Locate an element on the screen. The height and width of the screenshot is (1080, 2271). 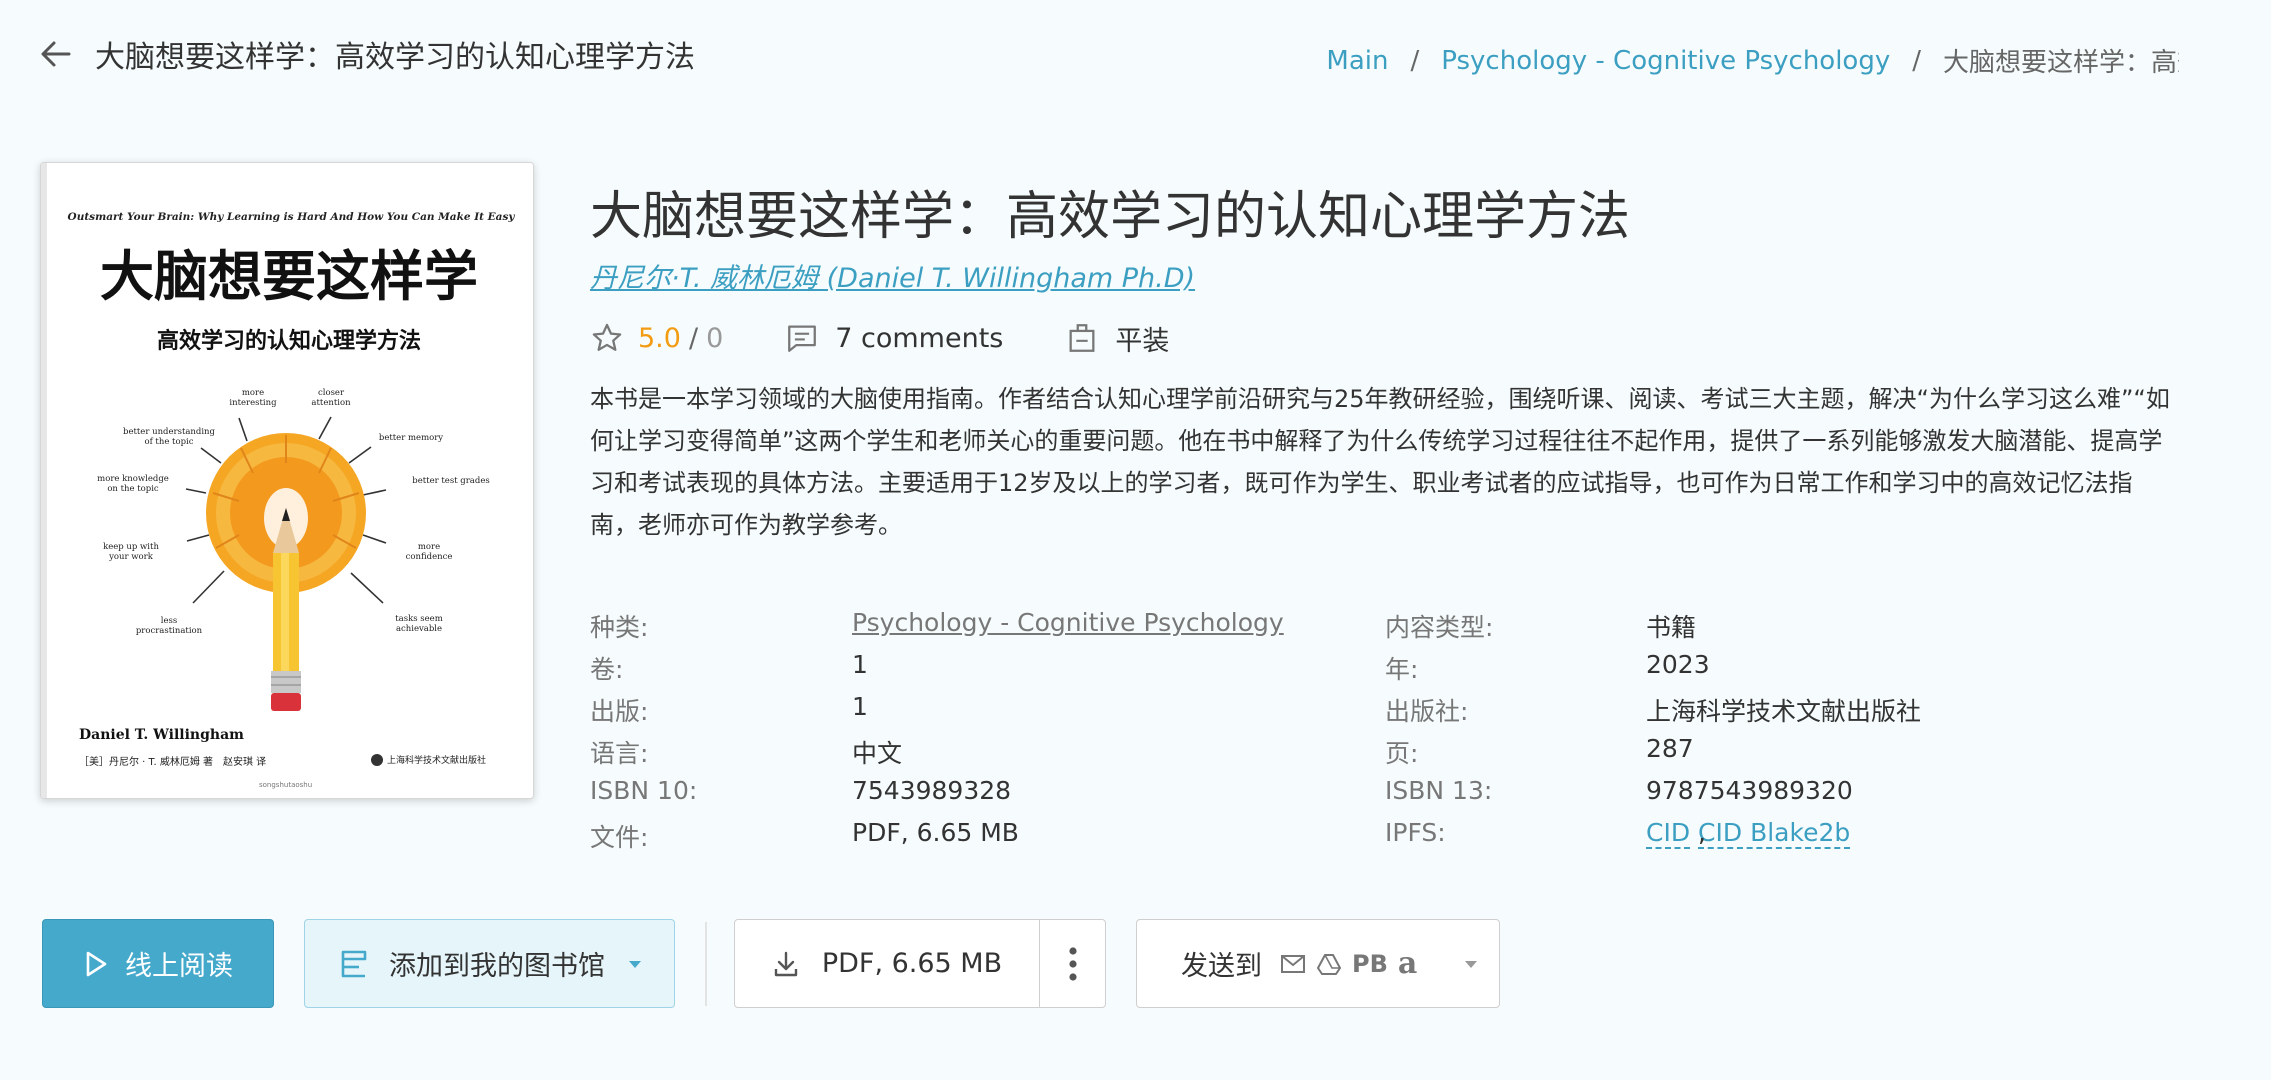
play-icon is located at coordinates (96, 963).